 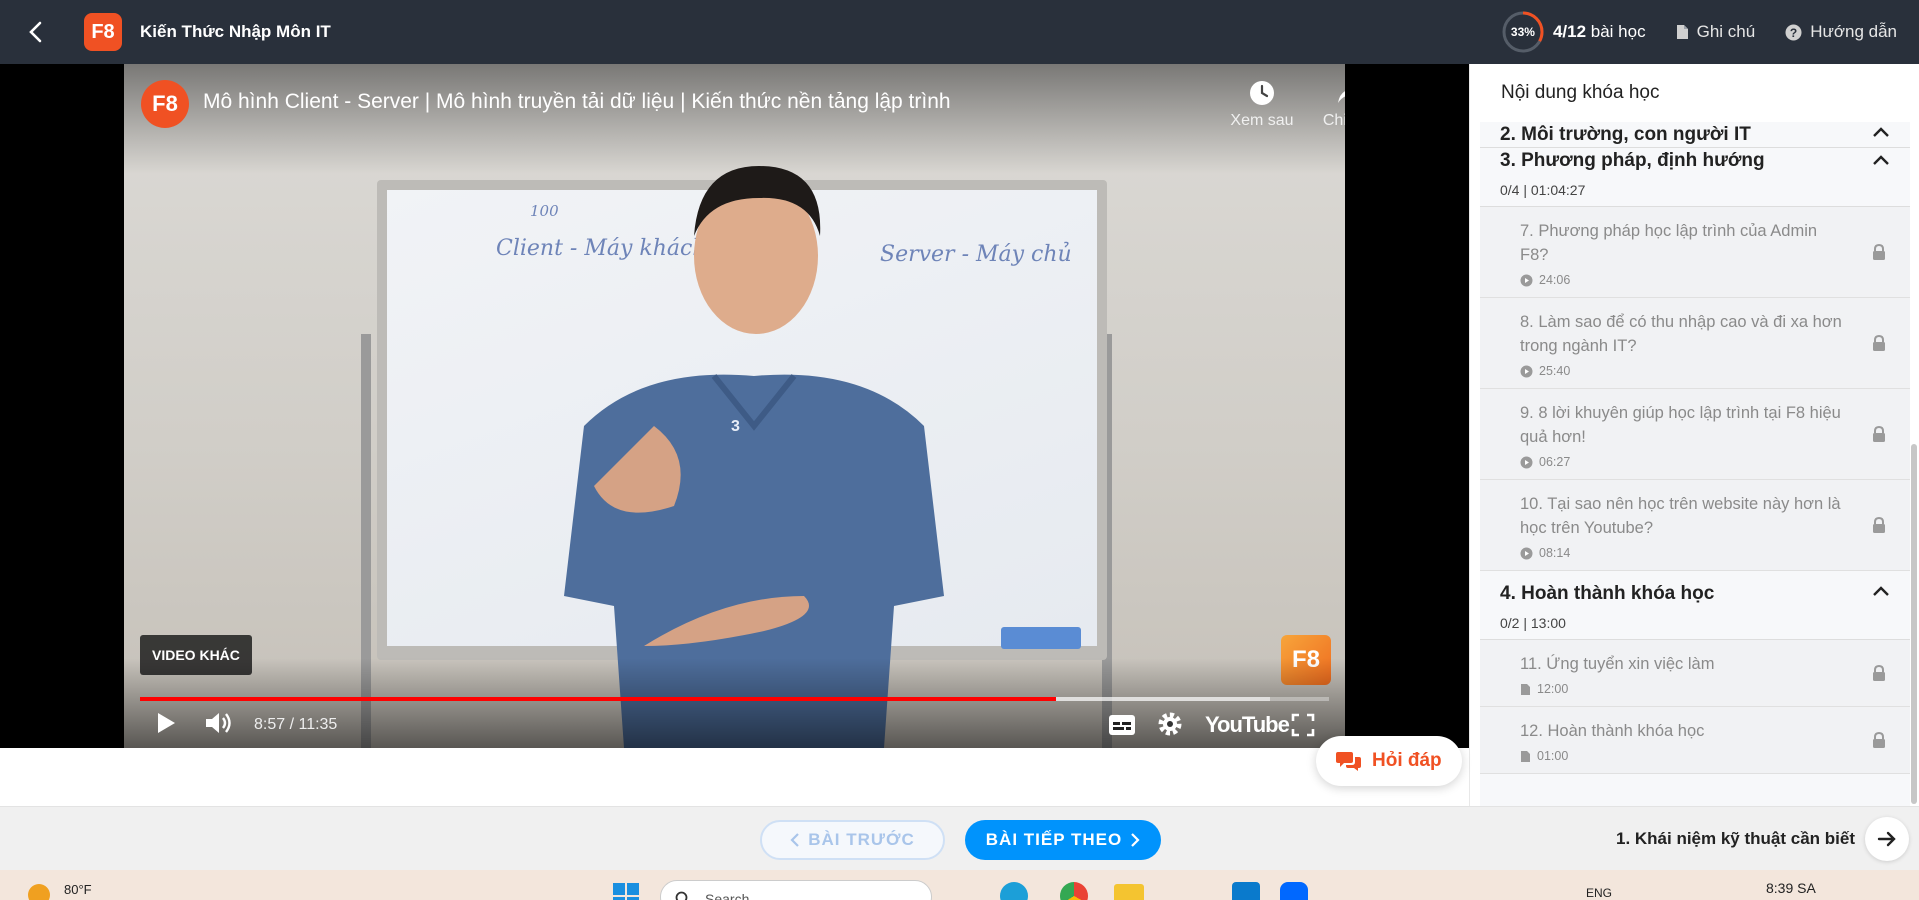 What do you see at coordinates (1407, 760) in the screenshot?
I see `qa-label: Hỏi đáp` at bounding box center [1407, 760].